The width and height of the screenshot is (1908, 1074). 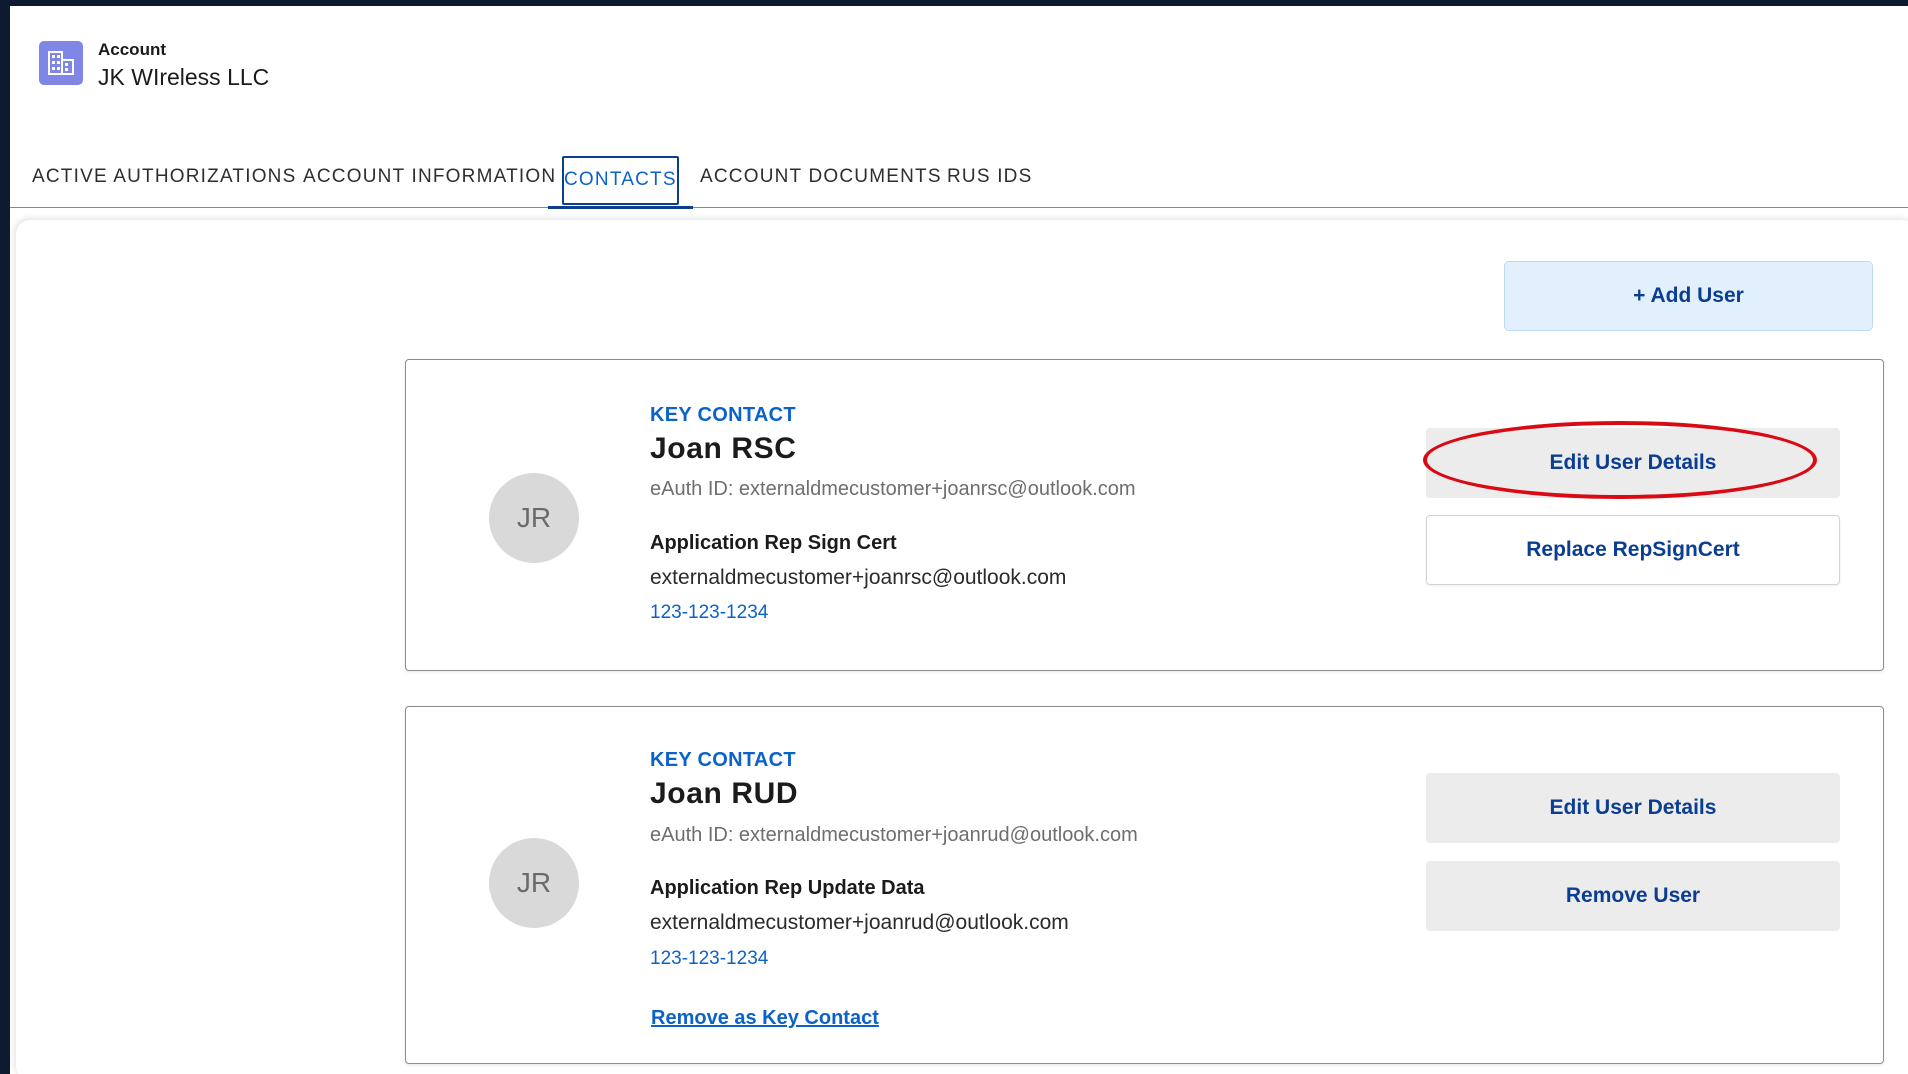 What do you see at coordinates (1633, 550) in the screenshot?
I see `replace-repsigncert-button: Replace RepSignCert` at bounding box center [1633, 550].